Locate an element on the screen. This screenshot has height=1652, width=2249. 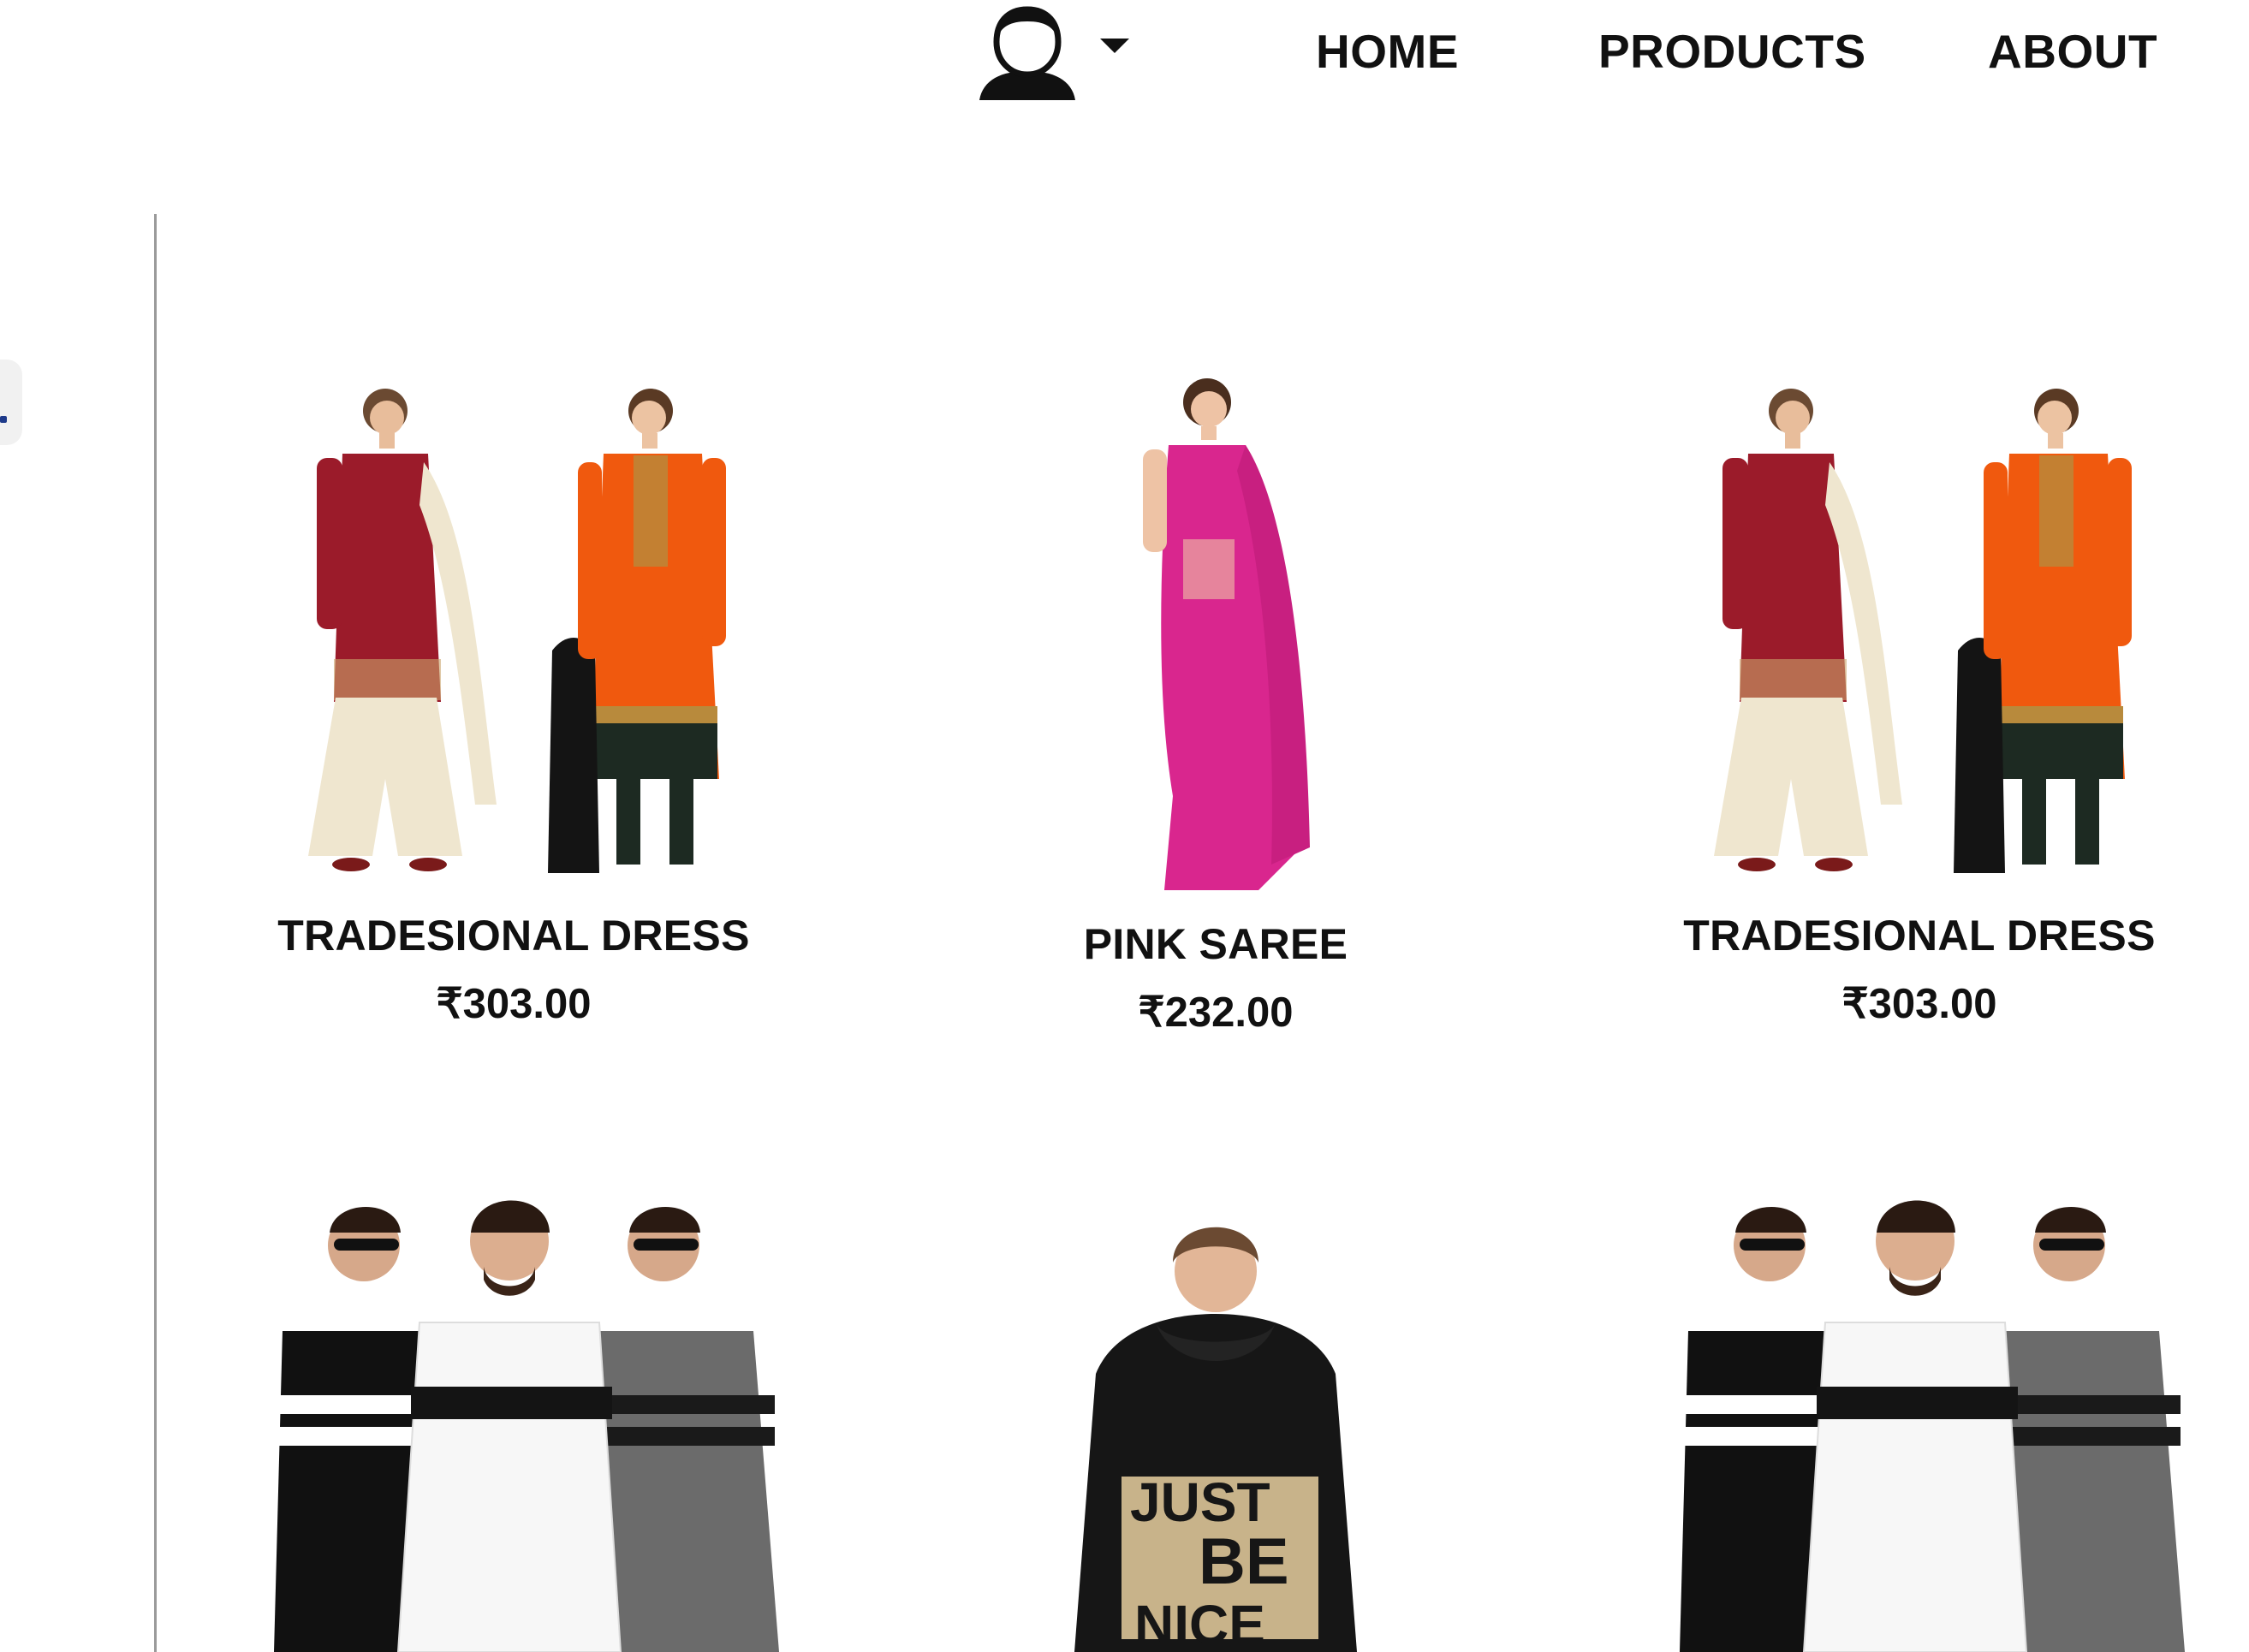
top-navbar: HOME PRODUCTS ABOUT is located at coordinates (1124, 51).